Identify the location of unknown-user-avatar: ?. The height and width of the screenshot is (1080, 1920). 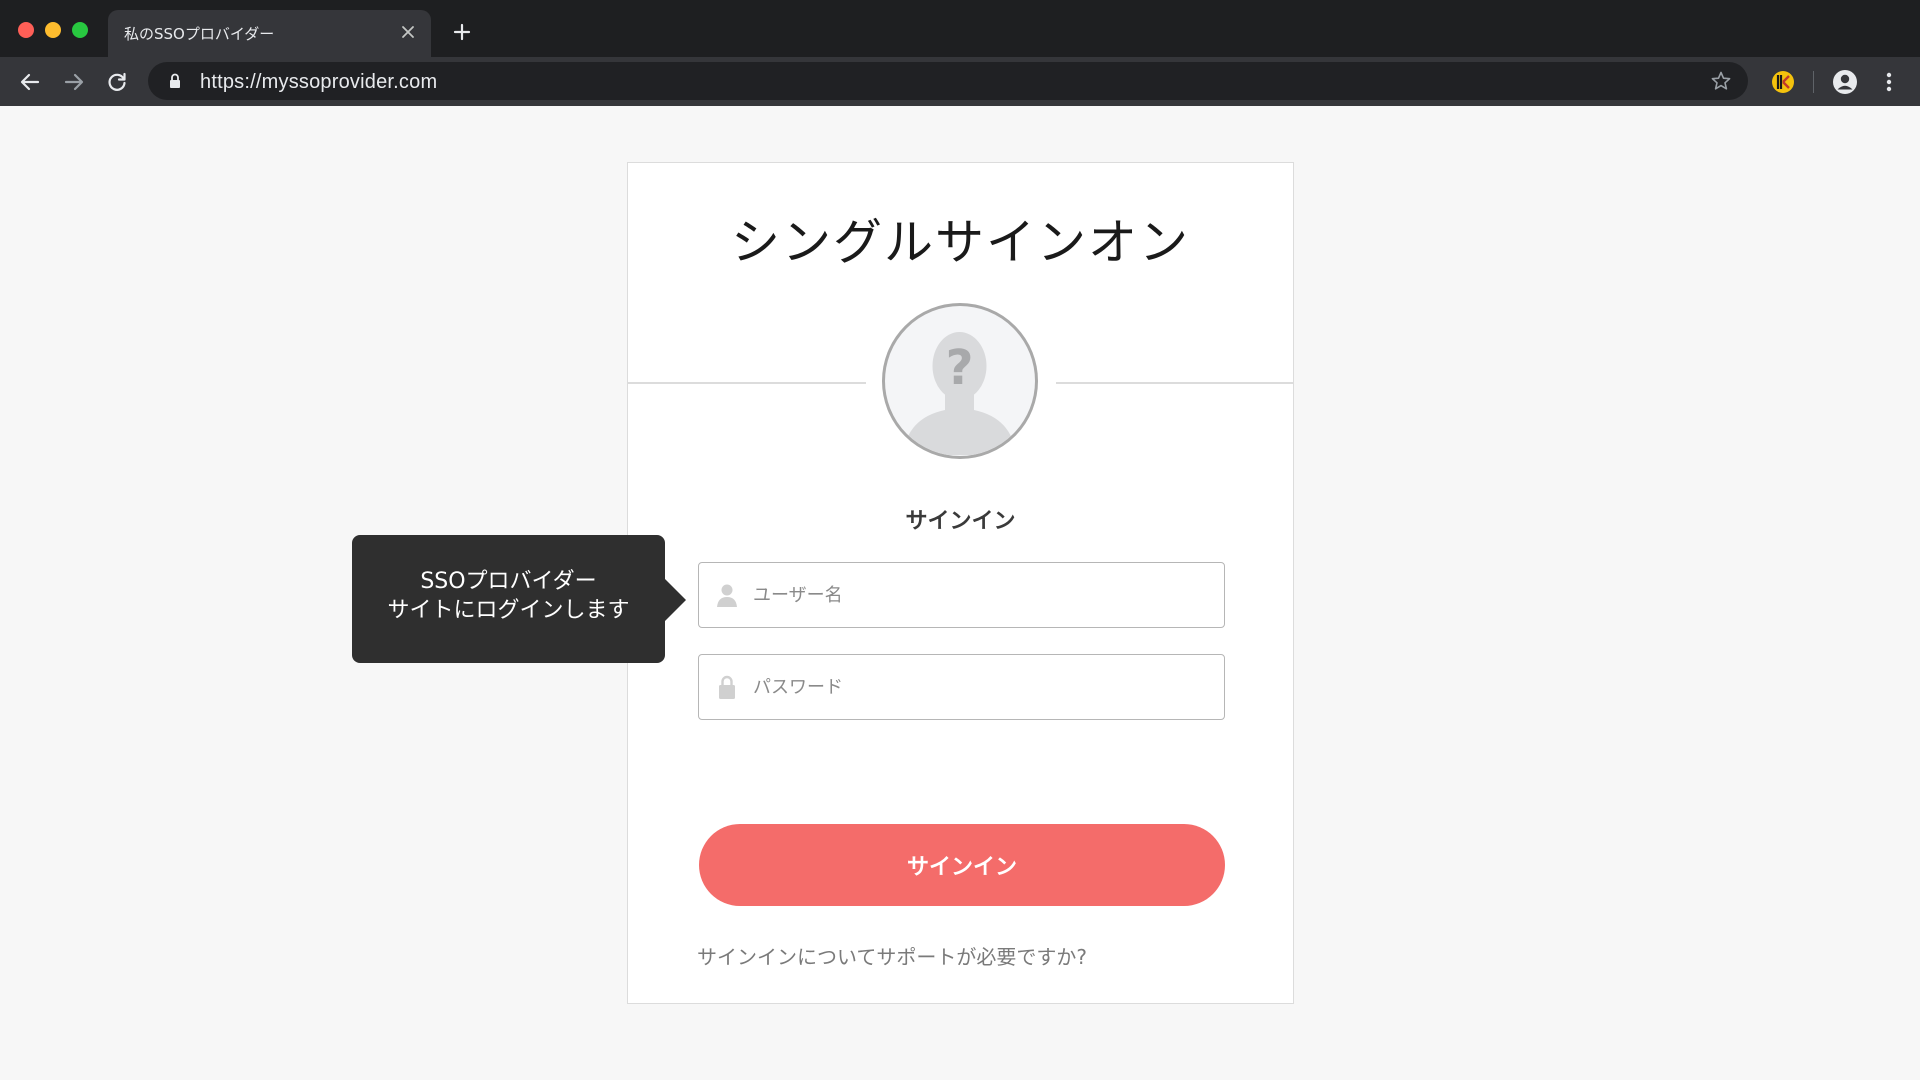
(960, 381).